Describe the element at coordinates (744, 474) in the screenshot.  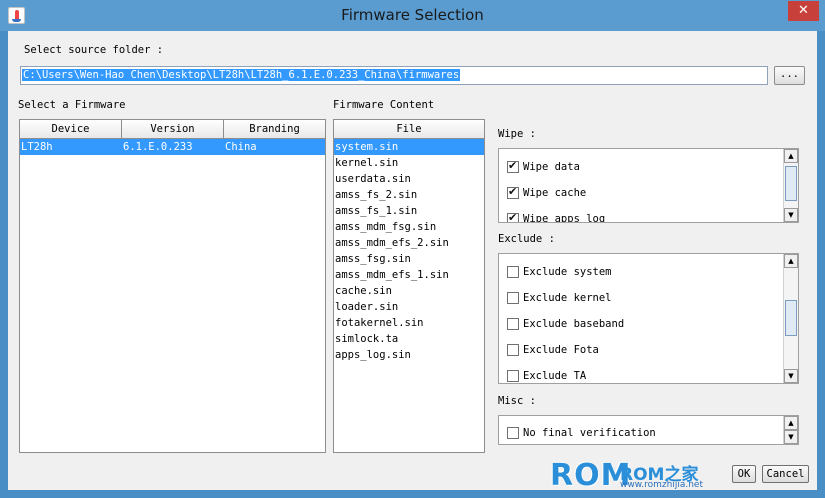
I see `ok-button: OK` at that location.